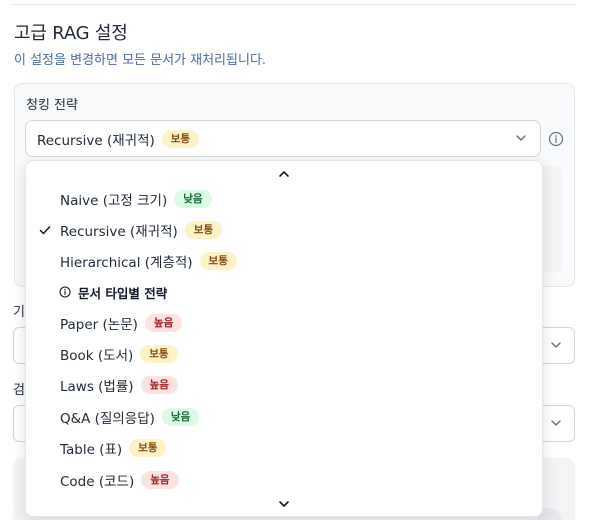 The width and height of the screenshot is (600, 520). Describe the element at coordinates (283, 138) in the screenshot. I see `chunking-strategy-select: Recursive (재귀적) 보통` at that location.